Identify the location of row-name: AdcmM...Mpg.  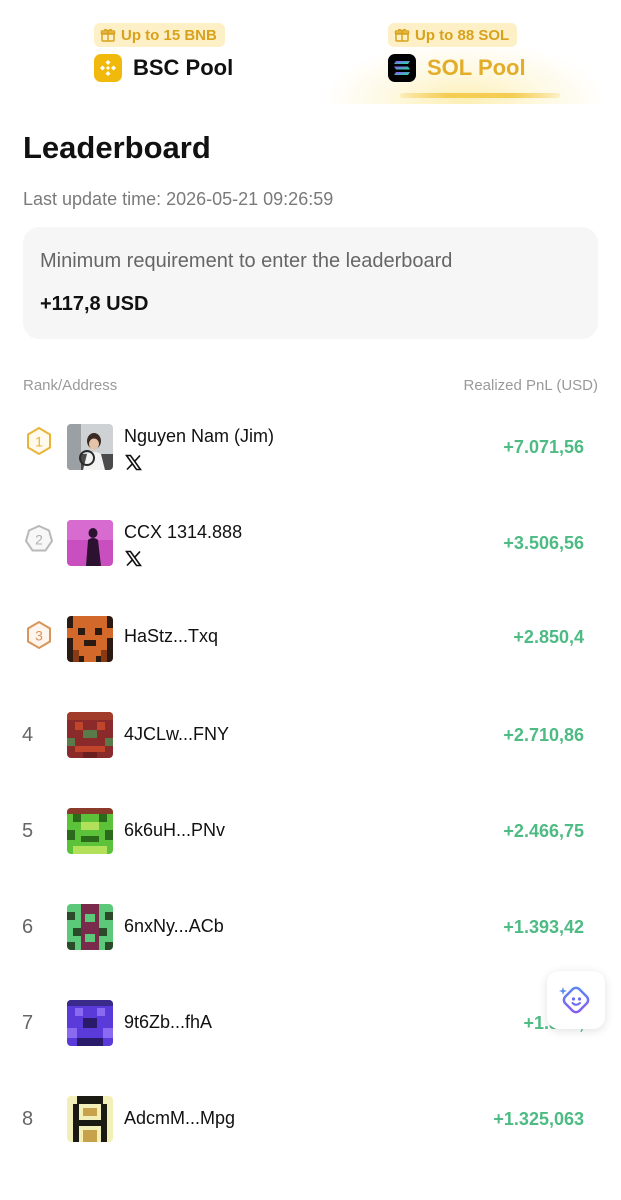
(180, 1118).